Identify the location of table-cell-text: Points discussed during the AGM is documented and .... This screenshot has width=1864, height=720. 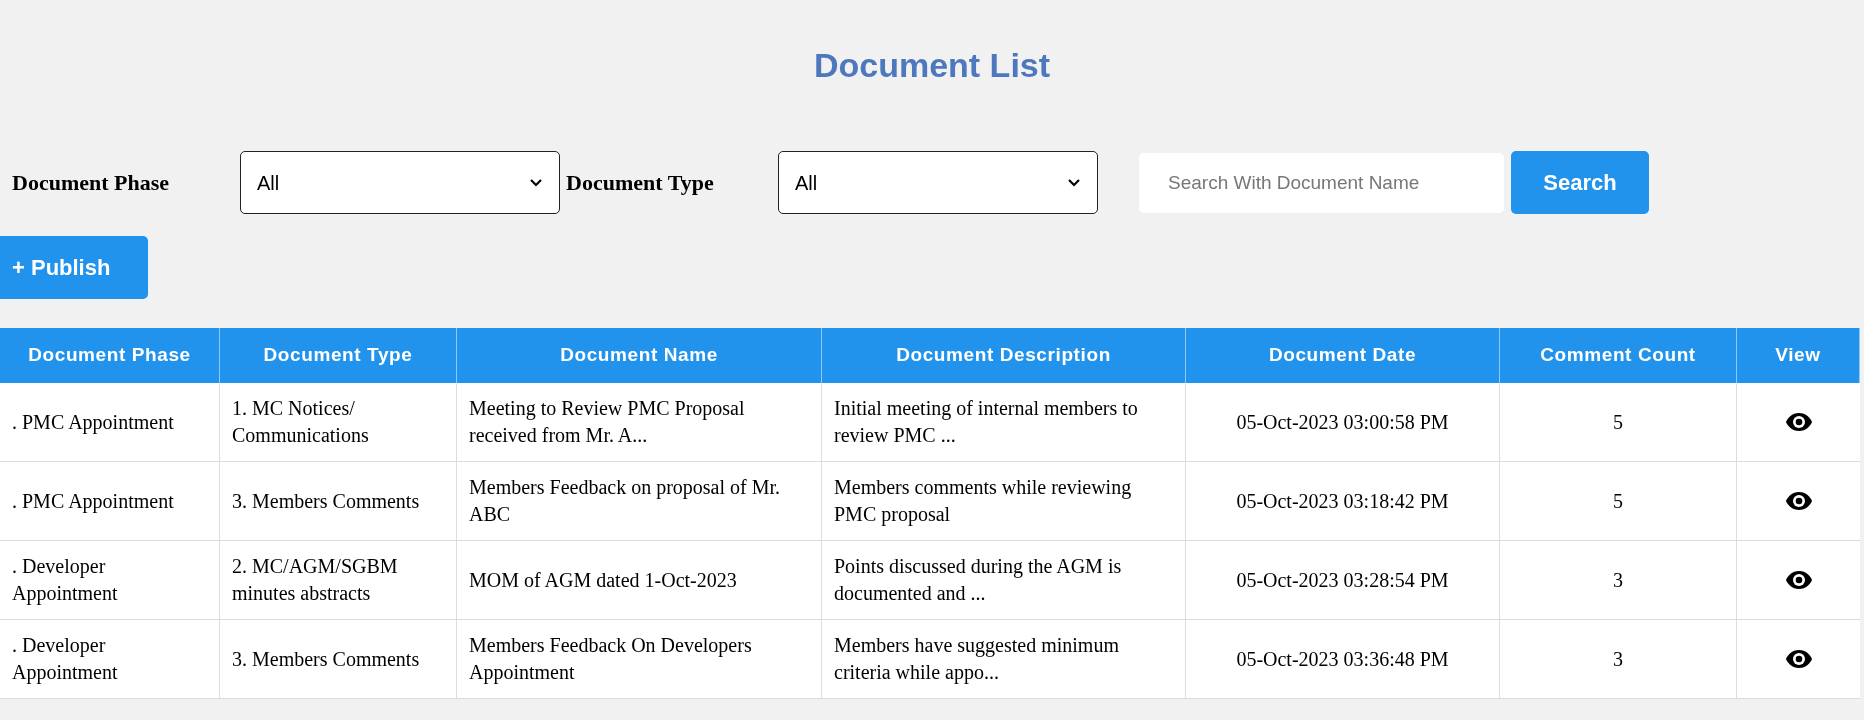
(978, 580).